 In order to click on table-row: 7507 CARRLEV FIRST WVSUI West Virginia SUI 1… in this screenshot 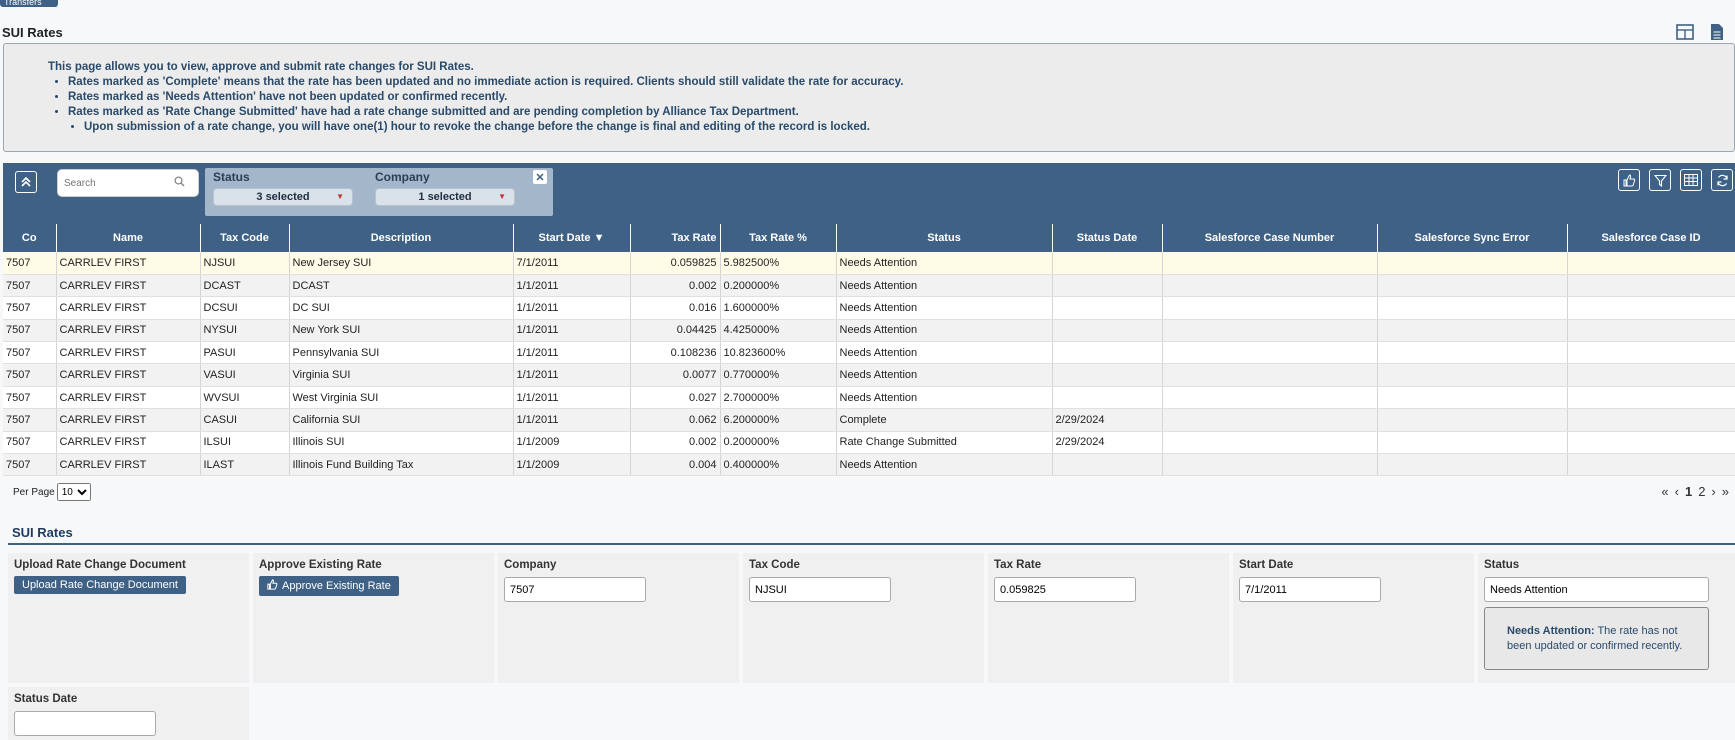, I will do `click(869, 398)`.